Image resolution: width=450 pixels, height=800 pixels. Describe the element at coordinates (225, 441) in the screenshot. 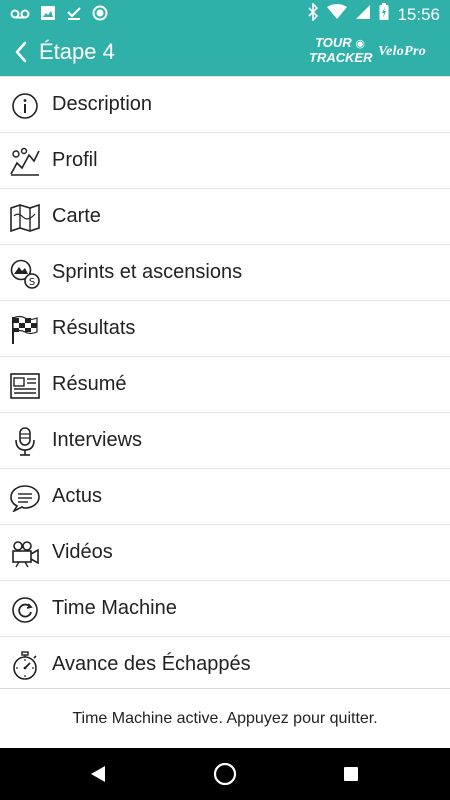

I see `menu-item-interviews: Interviews` at that location.